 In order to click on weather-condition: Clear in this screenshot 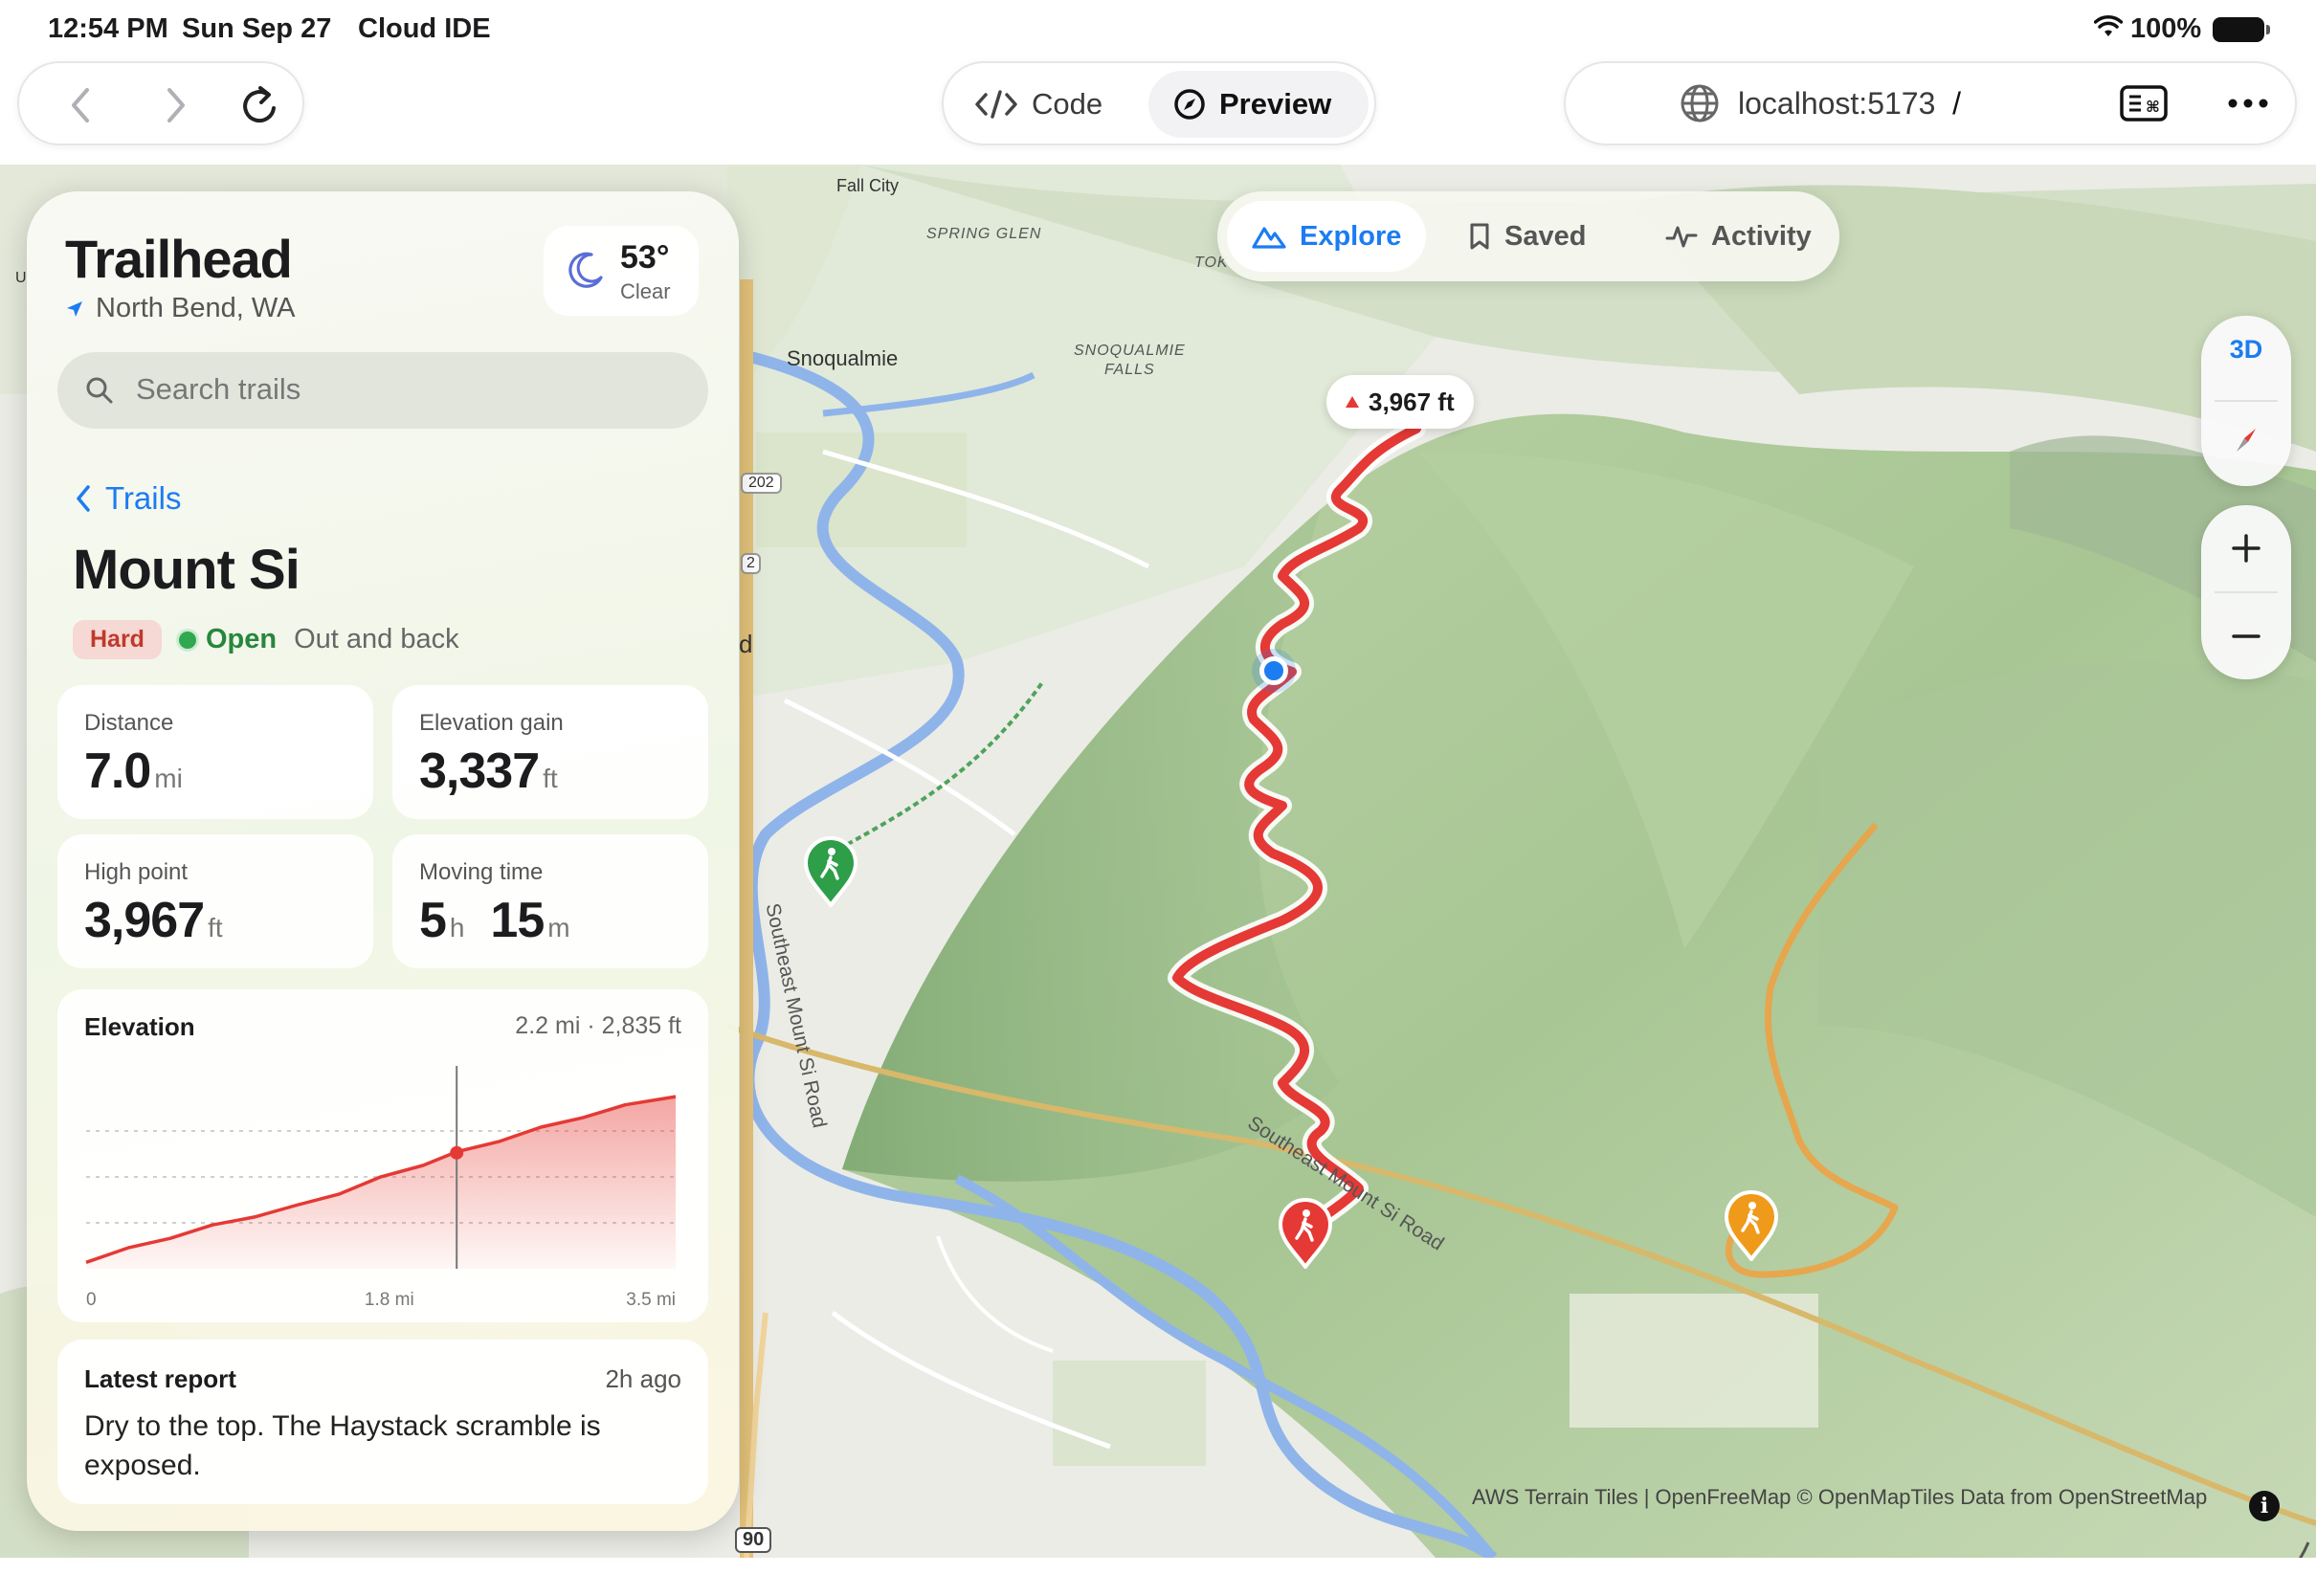, I will do `click(645, 291)`.